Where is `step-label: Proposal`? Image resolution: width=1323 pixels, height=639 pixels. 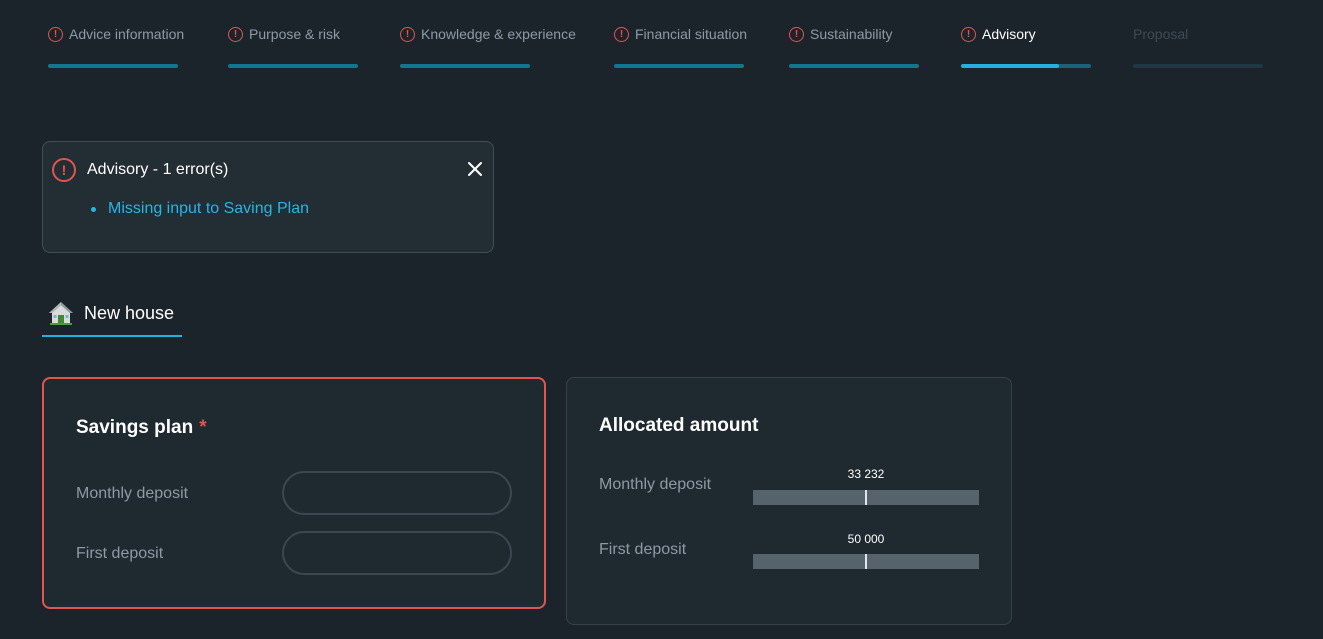
step-label: Proposal is located at coordinates (1161, 34).